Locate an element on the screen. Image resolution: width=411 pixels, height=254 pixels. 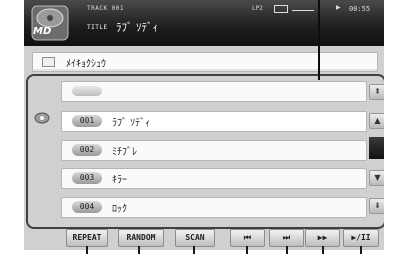
track-number: 004 is located at coordinates (87, 207).